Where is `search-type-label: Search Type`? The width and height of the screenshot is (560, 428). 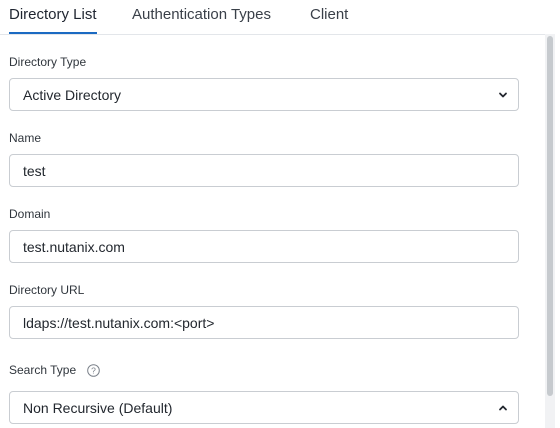
search-type-label: Search Type is located at coordinates (43, 370).